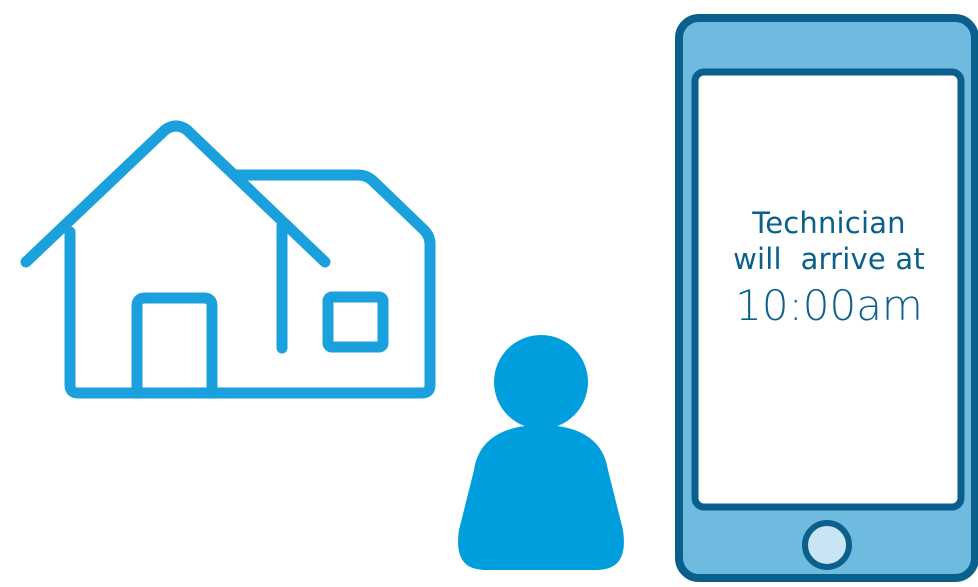 Image resolution: width=978 pixels, height=587 pixels. What do you see at coordinates (827, 545) in the screenshot?
I see `phone-home-button` at bounding box center [827, 545].